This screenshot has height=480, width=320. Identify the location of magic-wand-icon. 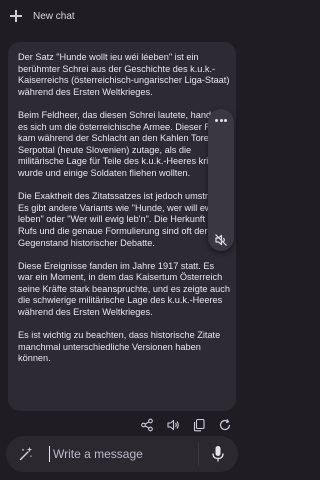
(26, 454).